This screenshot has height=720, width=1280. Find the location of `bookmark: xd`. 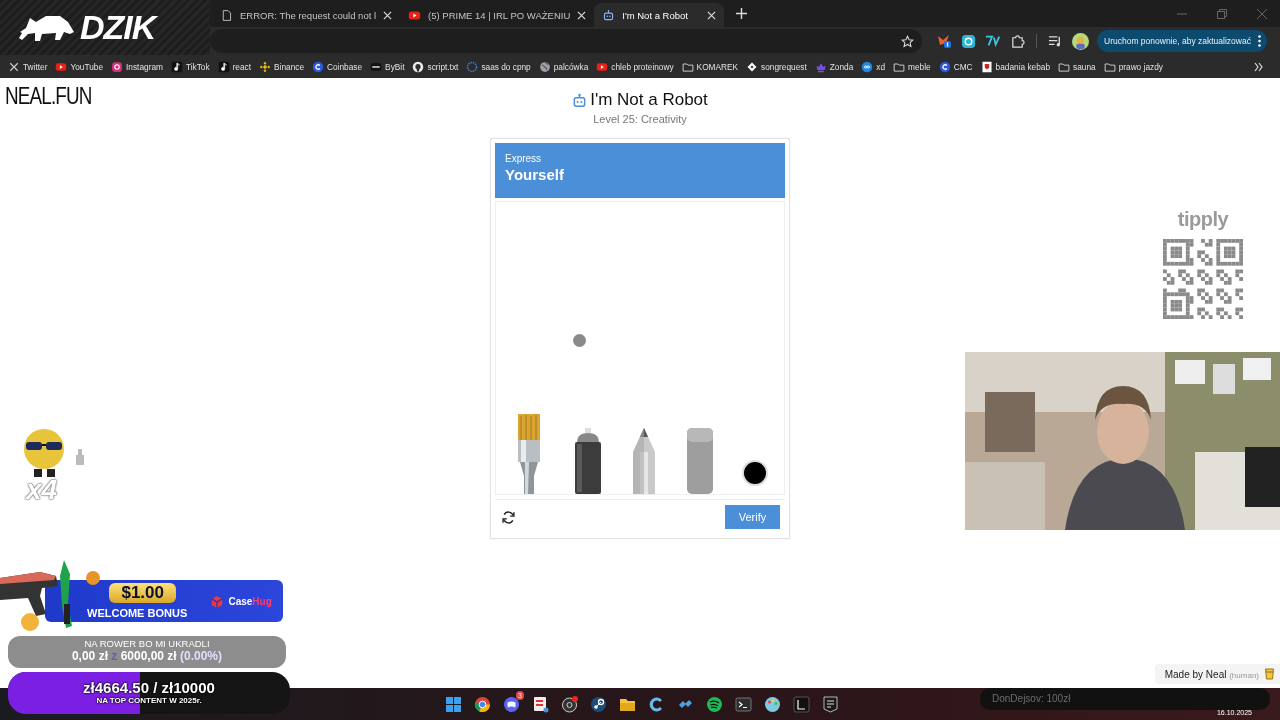

bookmark: xd is located at coordinates (873, 66).